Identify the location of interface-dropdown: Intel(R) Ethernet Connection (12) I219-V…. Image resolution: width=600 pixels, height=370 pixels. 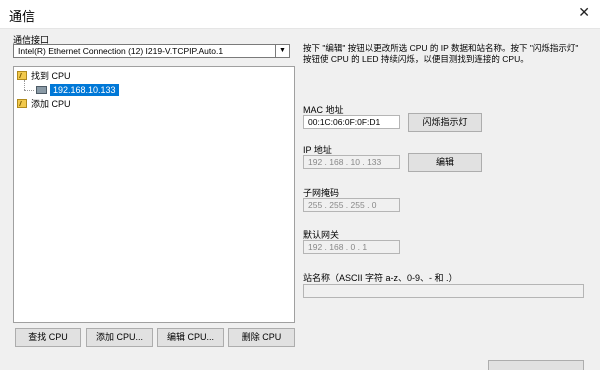
(151, 51).